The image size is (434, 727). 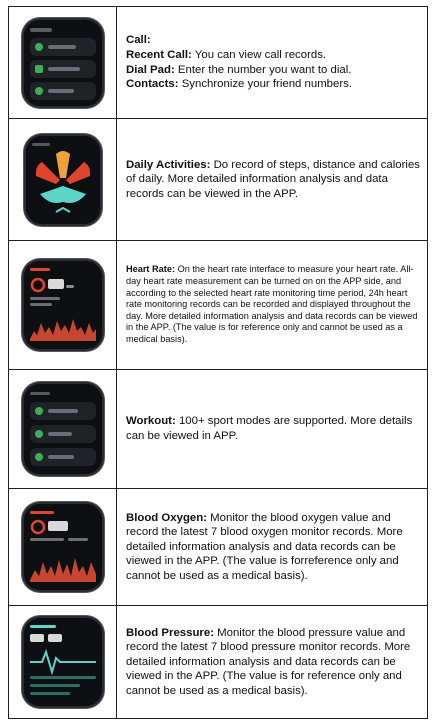 I want to click on contacts-text: Synchronize your friend numbers., so click(x=265, y=84).